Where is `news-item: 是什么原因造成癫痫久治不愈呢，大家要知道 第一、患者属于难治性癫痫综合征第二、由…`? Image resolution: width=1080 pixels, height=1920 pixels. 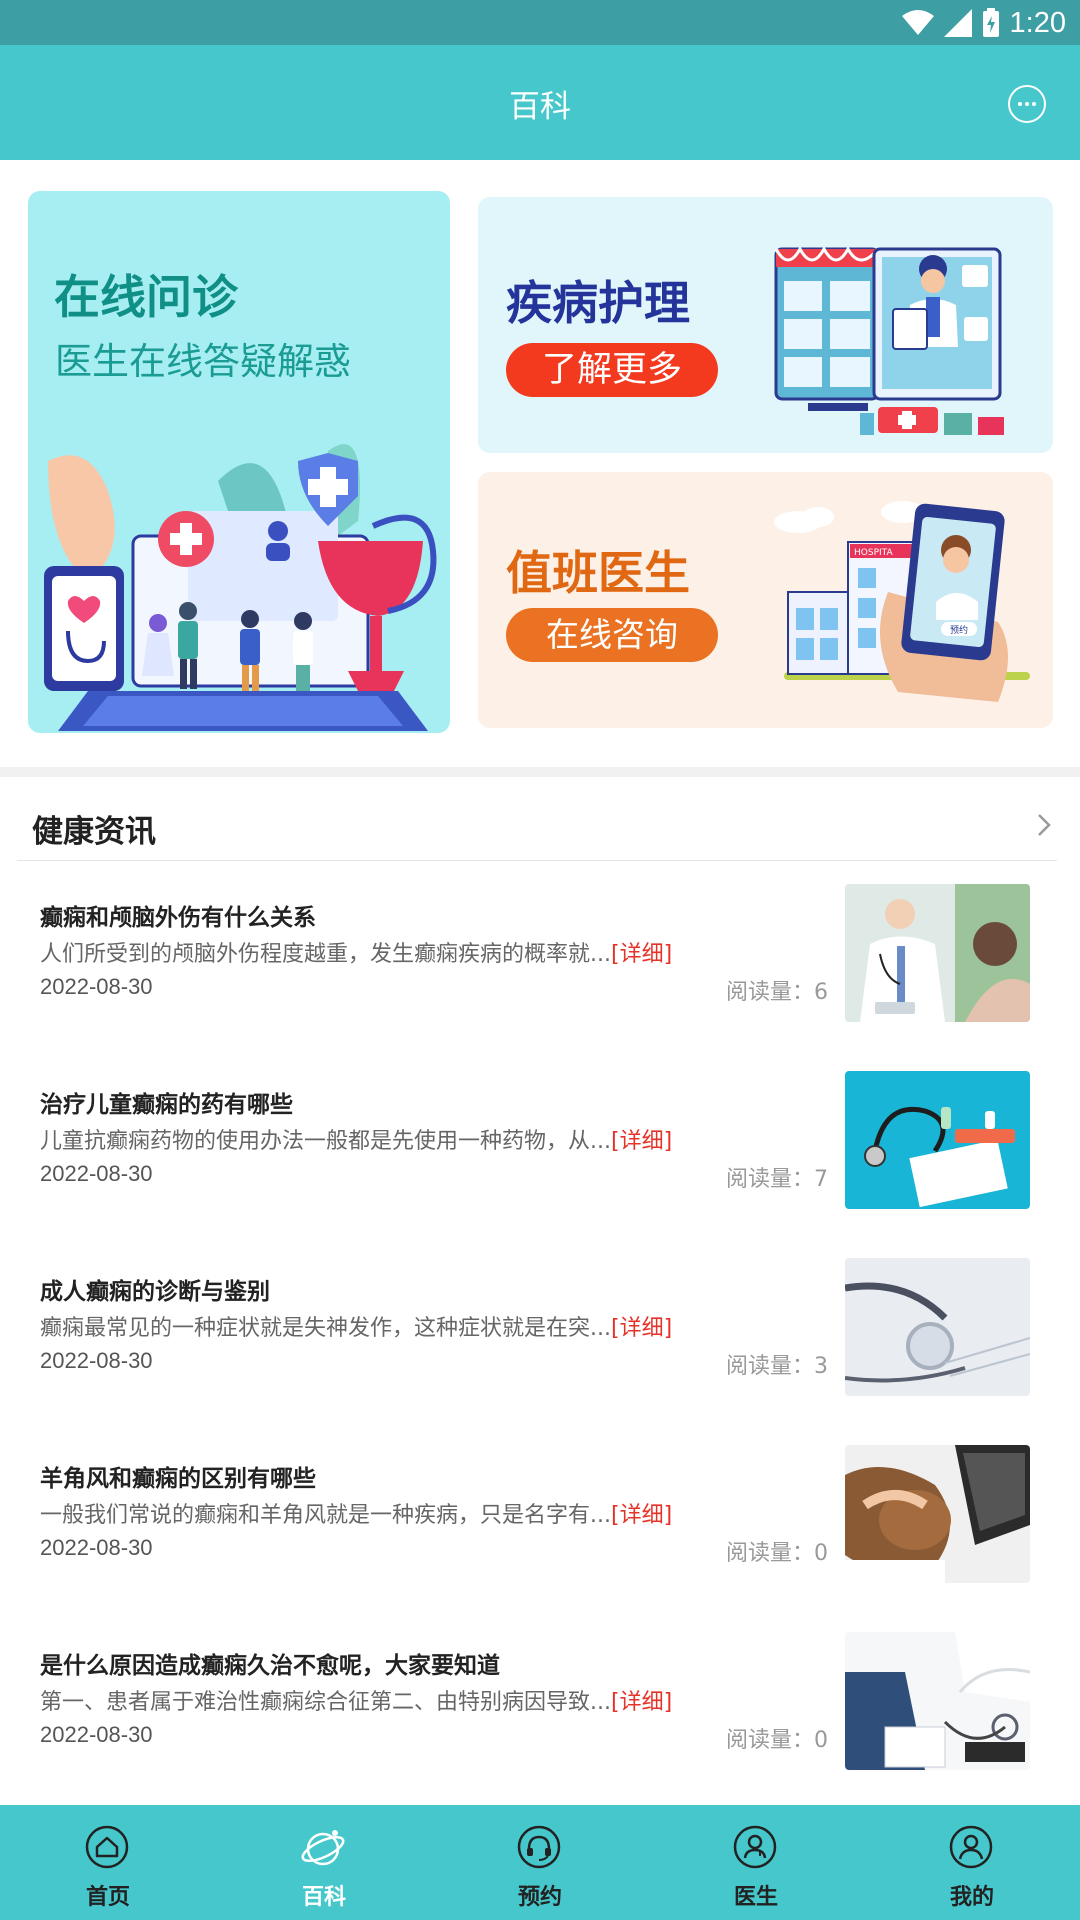 news-item: 是什么原因造成癫痫久治不愈呢，大家要知道 第一、患者属于难治性癫痫综合征第二、由… is located at coordinates (540, 1707).